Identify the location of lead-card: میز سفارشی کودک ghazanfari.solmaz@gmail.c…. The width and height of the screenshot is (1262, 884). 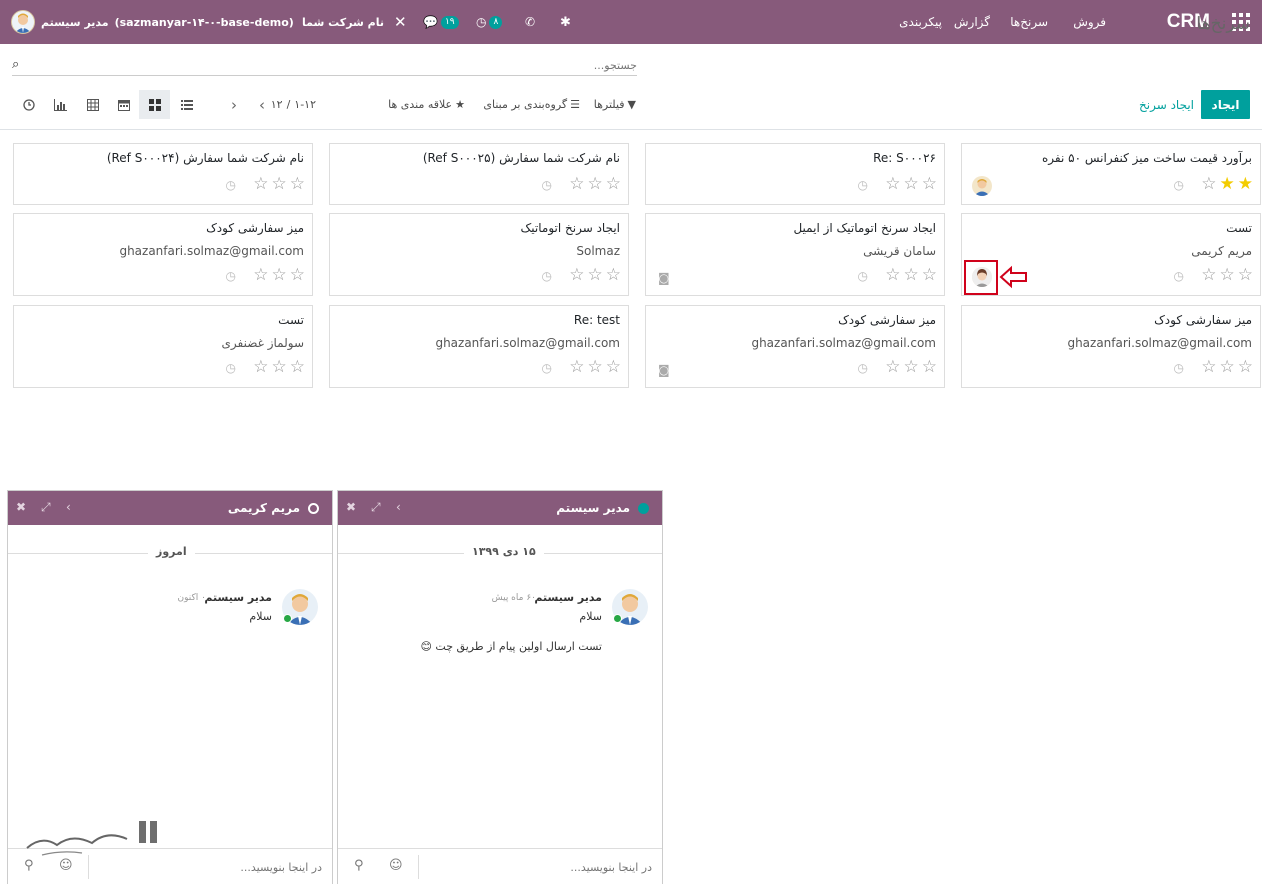
(795, 346).